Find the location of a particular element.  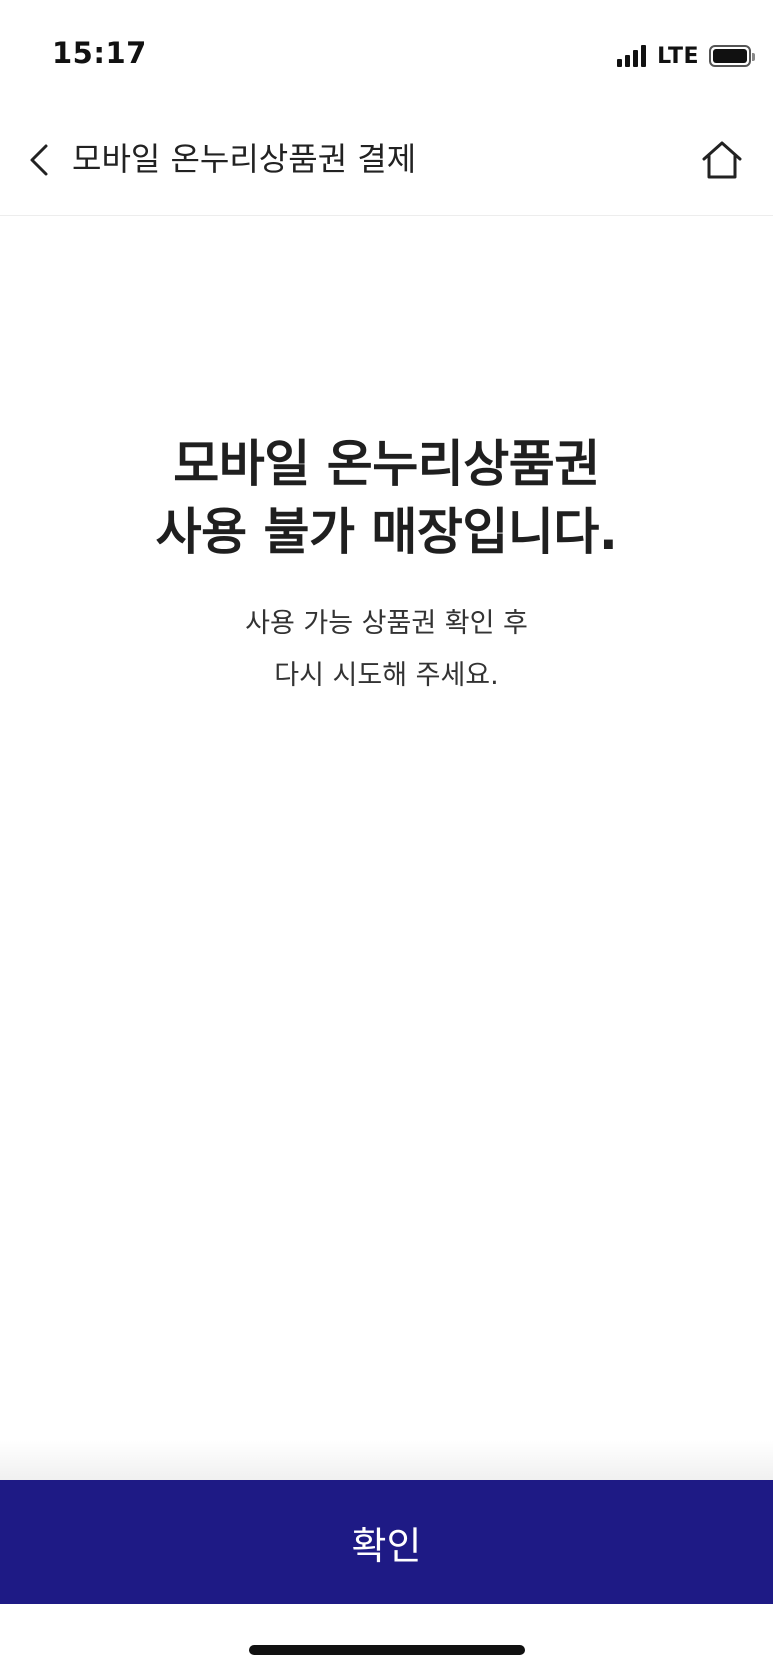

message-title: 모바일 온누리상품권 사용 불가 매장입니다. is located at coordinates (386, 498).